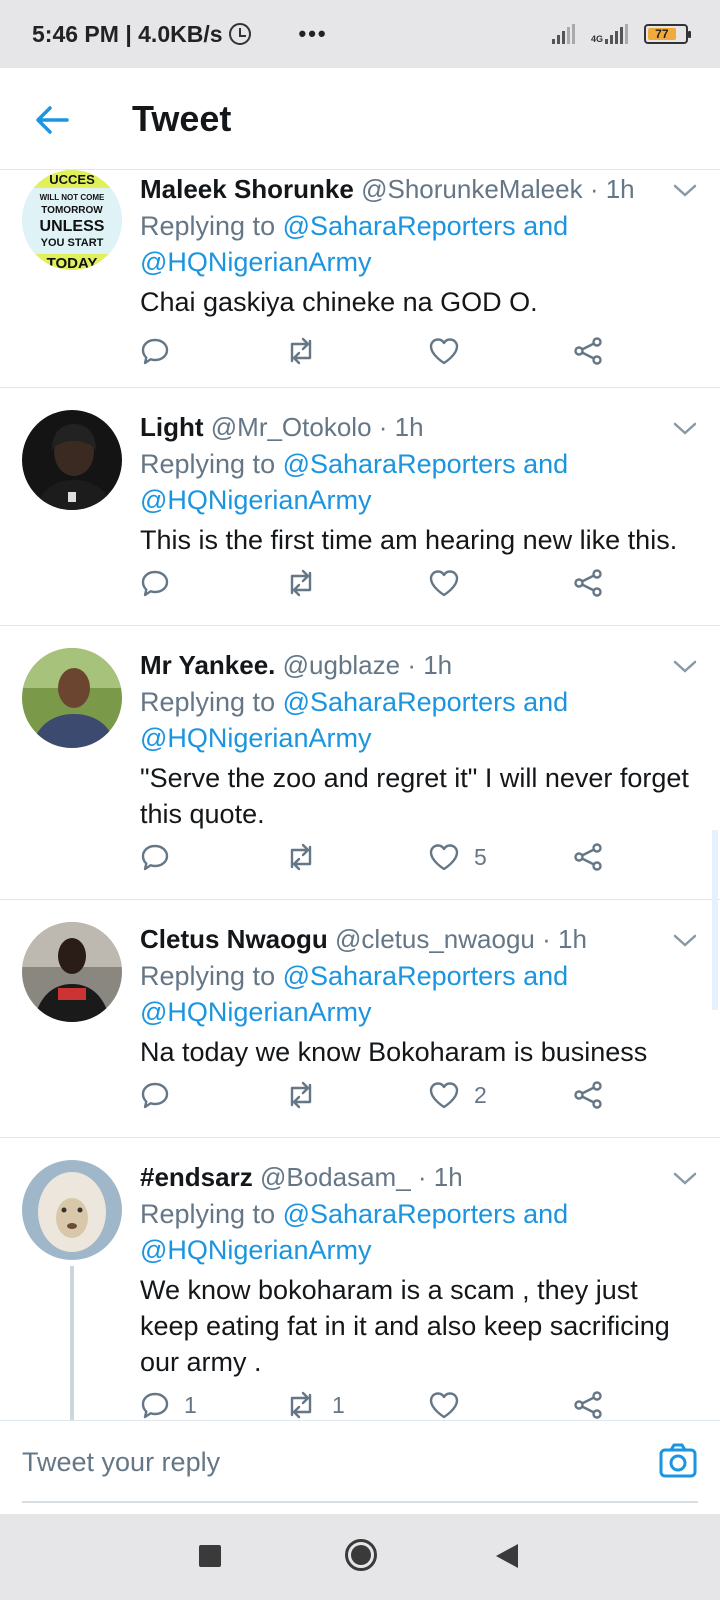 The image size is (720, 1600). What do you see at coordinates (480, 856) in the screenshot?
I see `like-count: 5` at bounding box center [480, 856].